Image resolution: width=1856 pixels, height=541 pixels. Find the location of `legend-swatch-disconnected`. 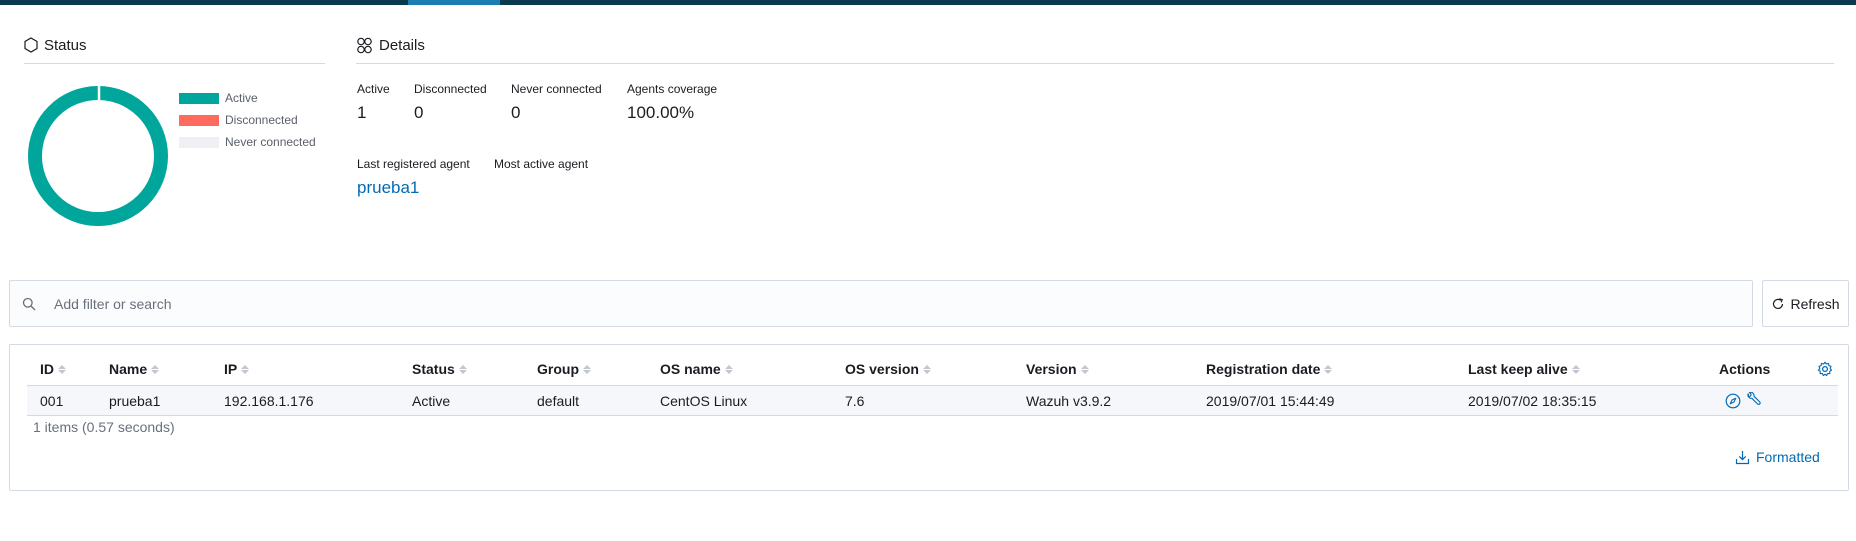

legend-swatch-disconnected is located at coordinates (199, 120).